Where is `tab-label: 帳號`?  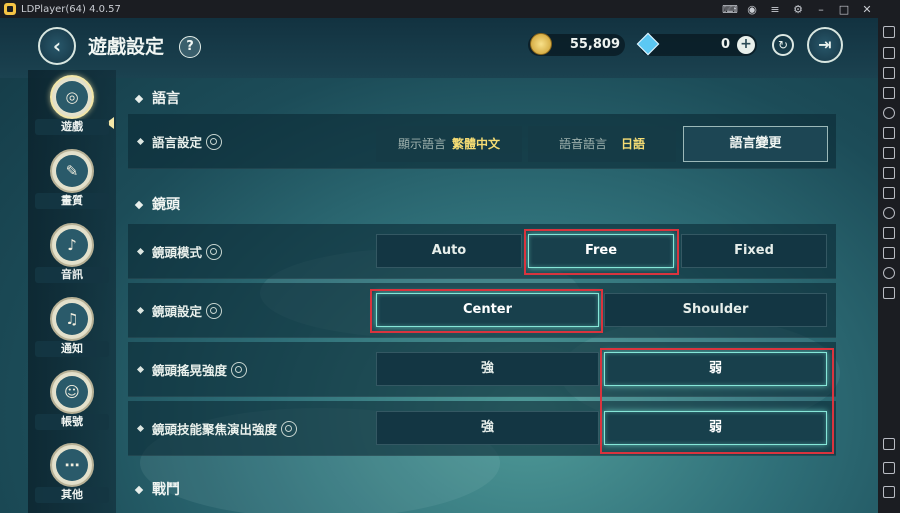
tab-label: 帳號 is located at coordinates (72, 422).